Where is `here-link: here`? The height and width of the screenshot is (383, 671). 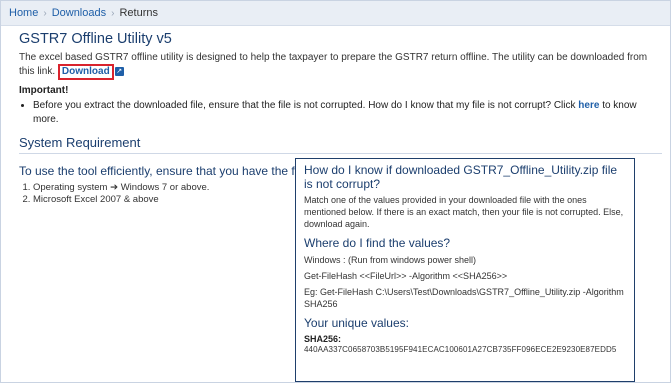 here-link: here is located at coordinates (588, 105).